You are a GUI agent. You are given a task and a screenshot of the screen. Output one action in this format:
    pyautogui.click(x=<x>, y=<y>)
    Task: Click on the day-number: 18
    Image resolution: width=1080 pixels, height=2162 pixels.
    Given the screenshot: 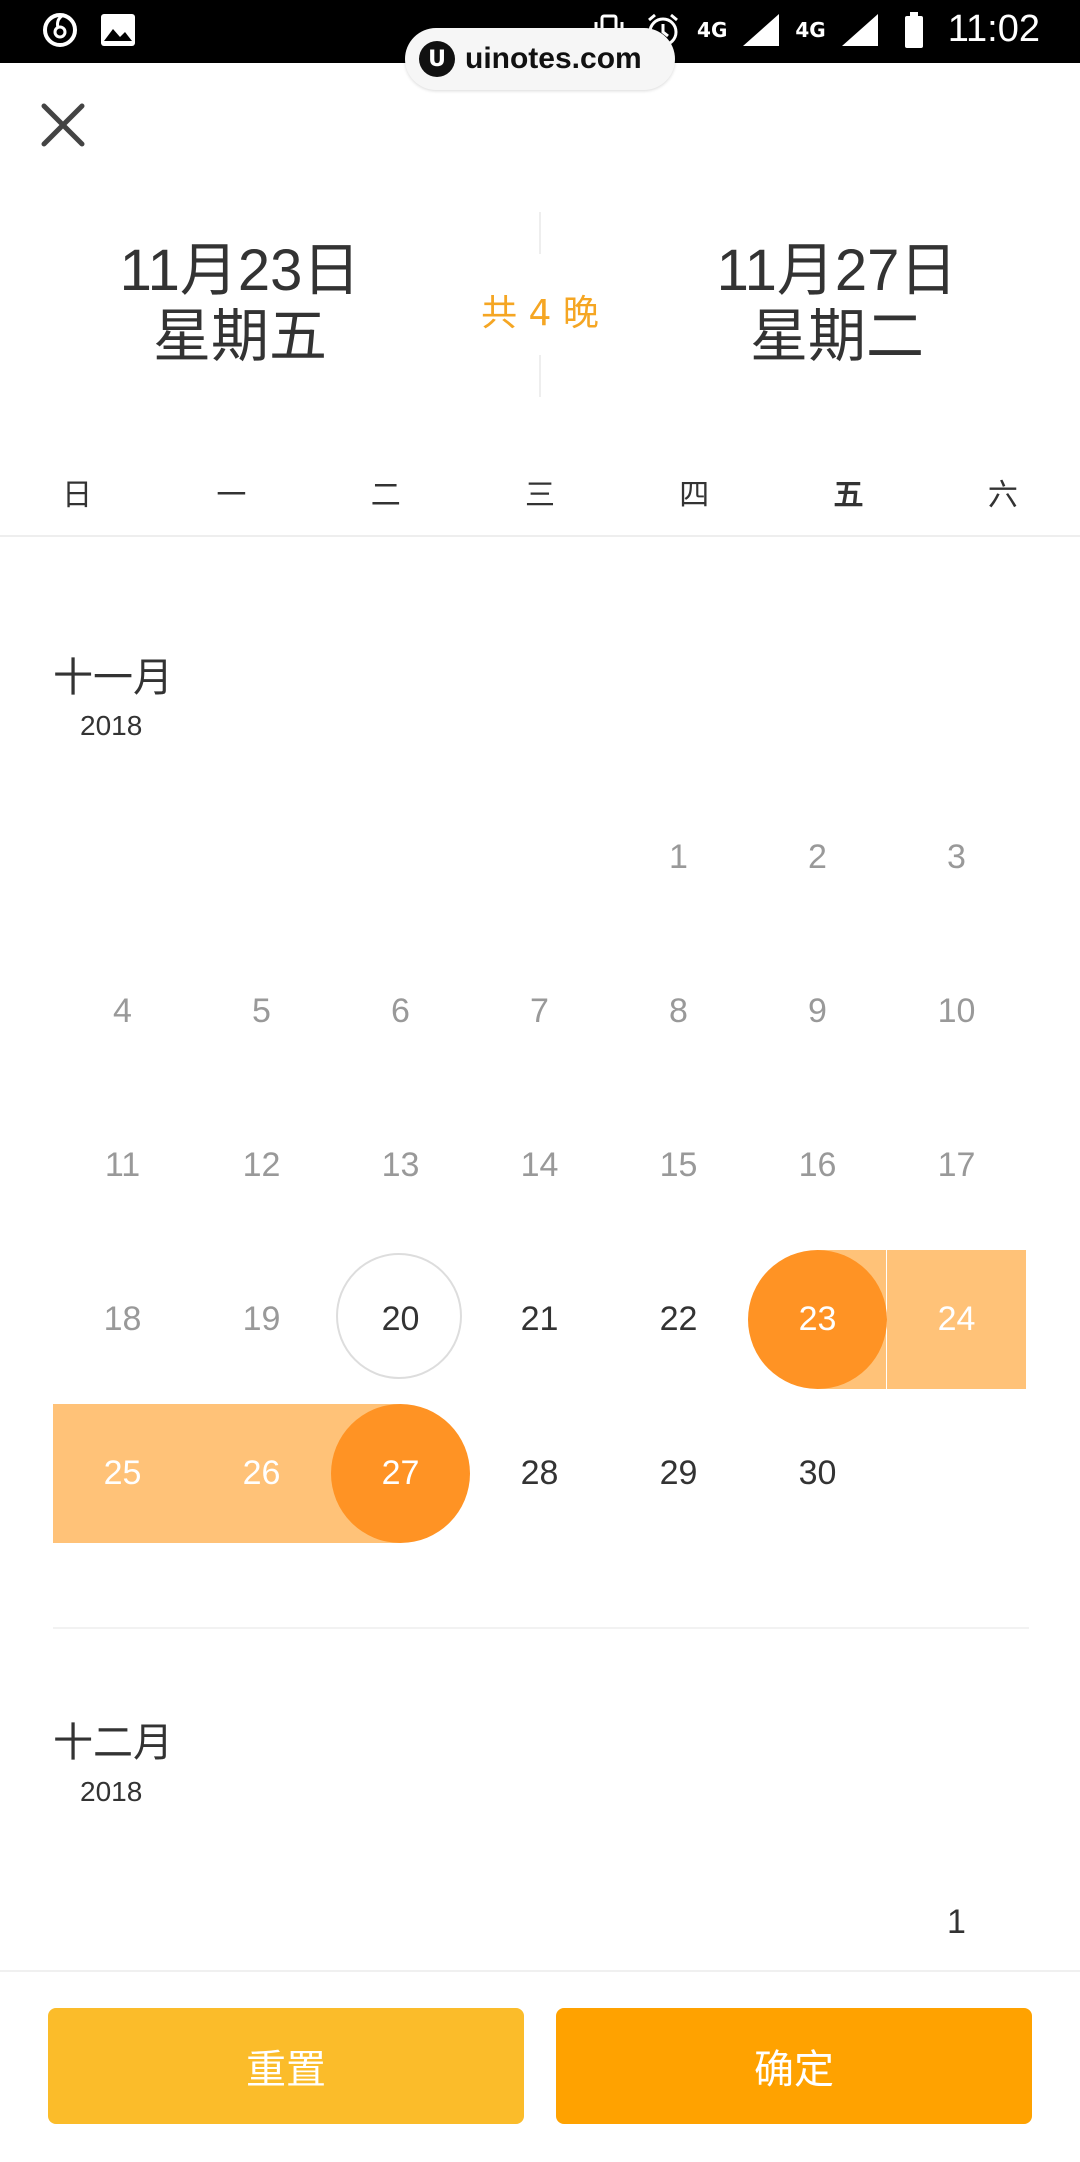 What is the action you would take?
    pyautogui.click(x=122, y=1319)
    